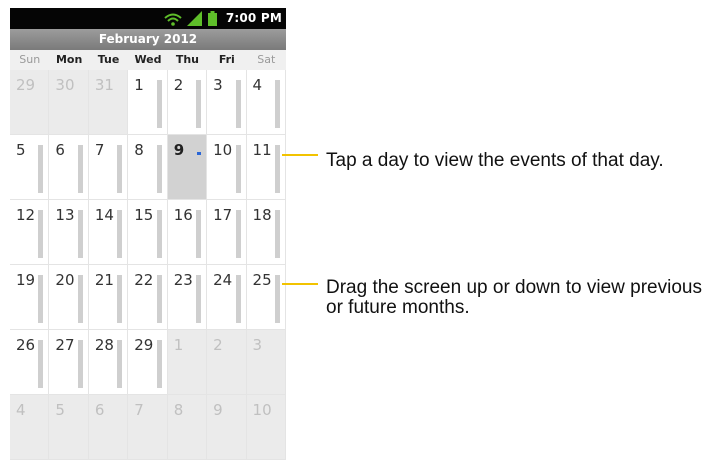  What do you see at coordinates (262, 215) in the screenshot?
I see `day-number: 18` at bounding box center [262, 215].